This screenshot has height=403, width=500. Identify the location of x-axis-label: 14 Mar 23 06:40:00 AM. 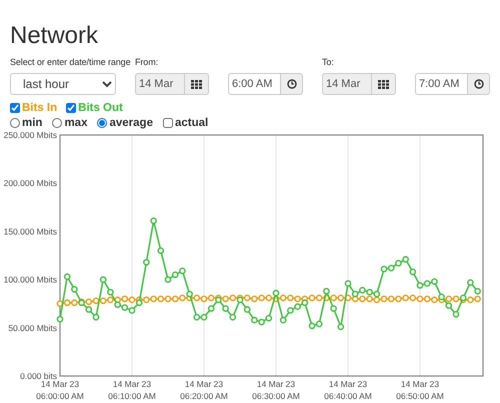
(348, 390).